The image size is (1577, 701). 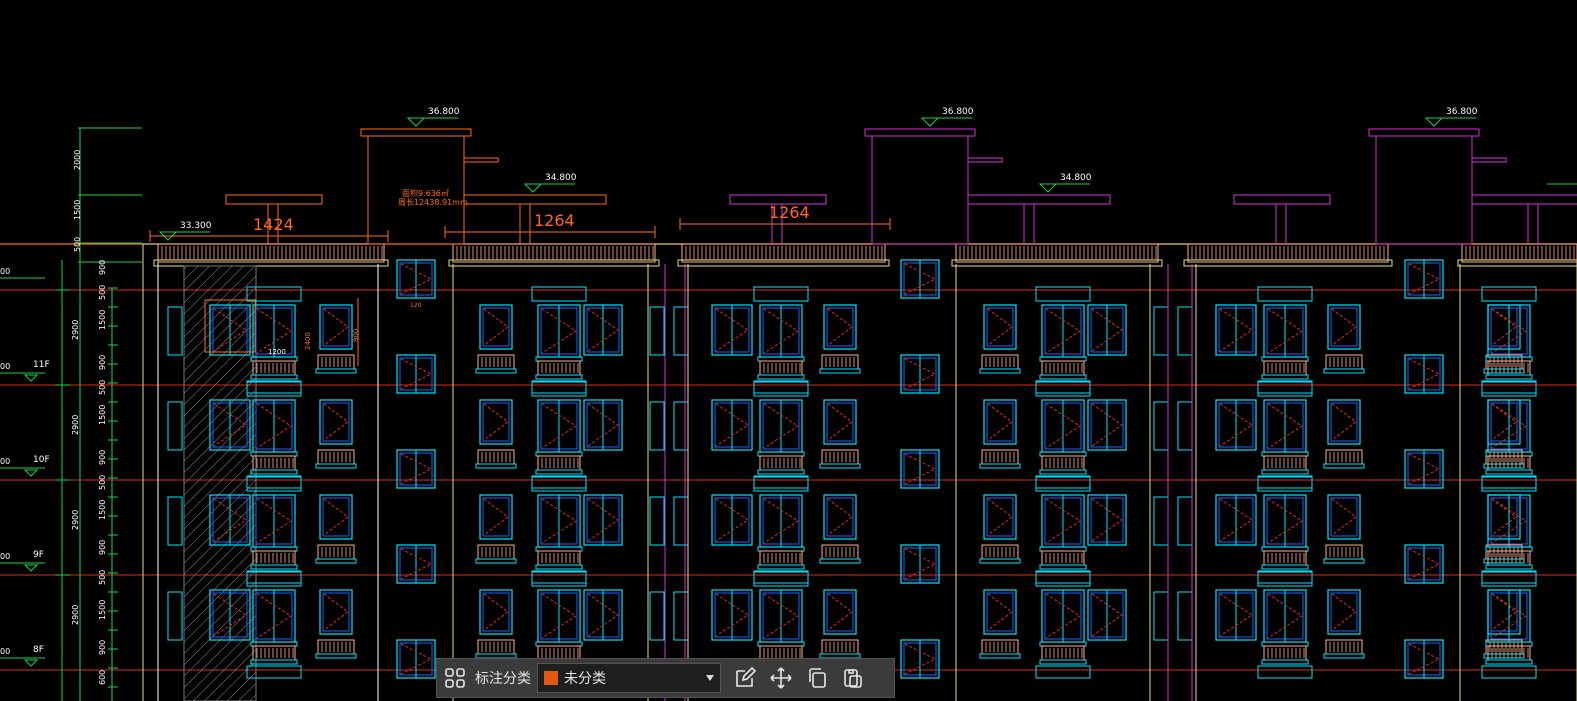 What do you see at coordinates (308, 341) in the screenshot?
I see `window-dim: 2400` at bounding box center [308, 341].